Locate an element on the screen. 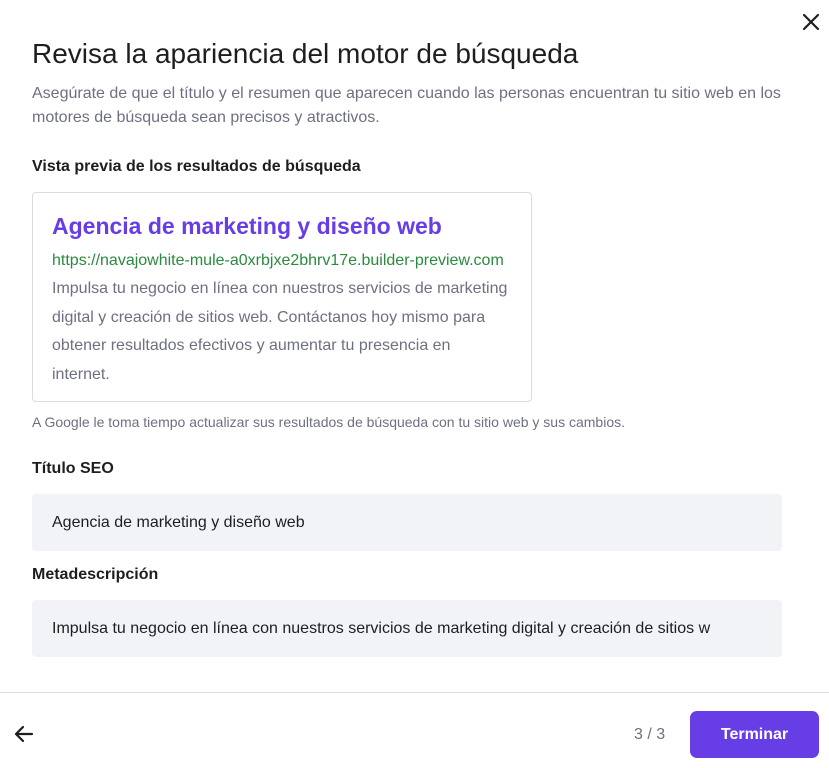 The image size is (829, 768). close-button is located at coordinates (811, 22).